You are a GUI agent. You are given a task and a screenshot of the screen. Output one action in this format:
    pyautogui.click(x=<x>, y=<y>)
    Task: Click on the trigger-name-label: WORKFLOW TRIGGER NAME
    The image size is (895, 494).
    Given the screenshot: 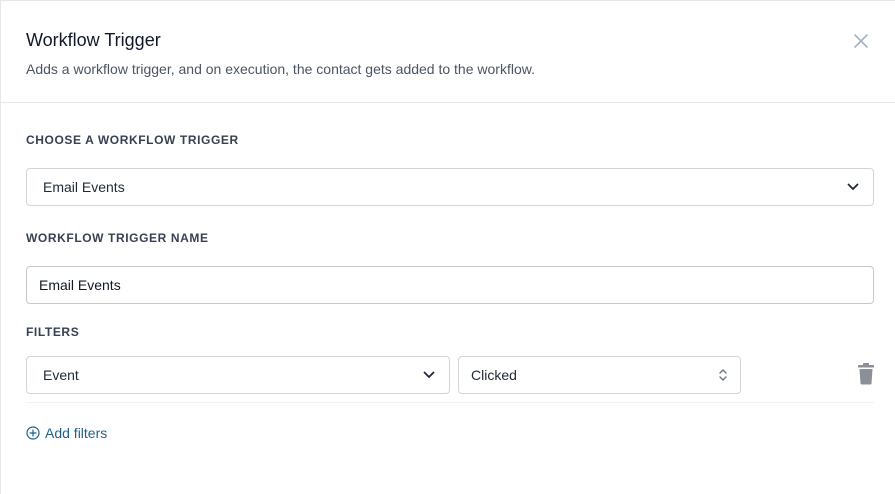 What is the action you would take?
    pyautogui.click(x=117, y=238)
    